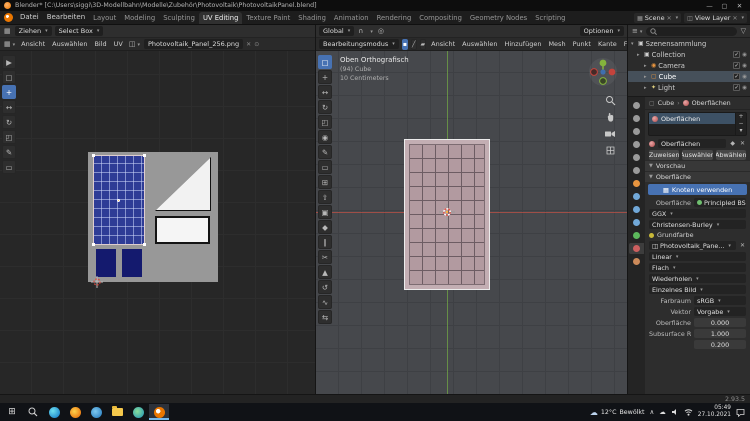 Image resolution: width=750 pixels, height=421 pixels. What do you see at coordinates (689, 43) in the screenshot?
I see `outliner-row-szenensammlung: ▾ ▣ Szenensammlung` at bounding box center [689, 43].